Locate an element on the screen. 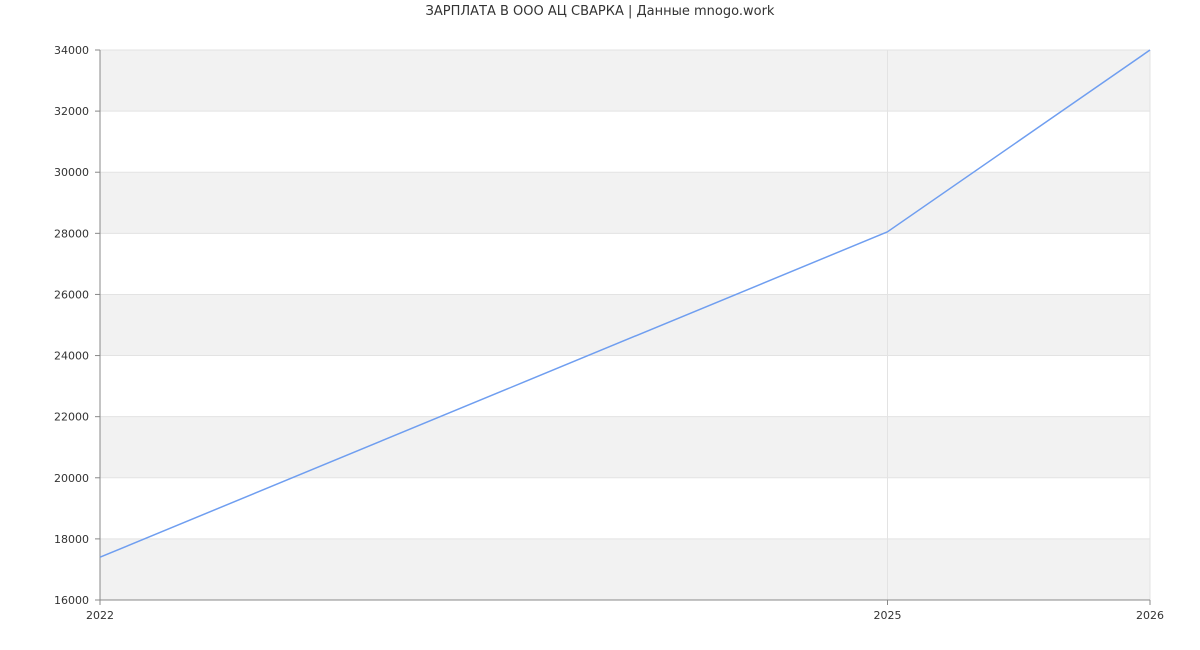  y-tick-label: 16000 is located at coordinates (71, 600).